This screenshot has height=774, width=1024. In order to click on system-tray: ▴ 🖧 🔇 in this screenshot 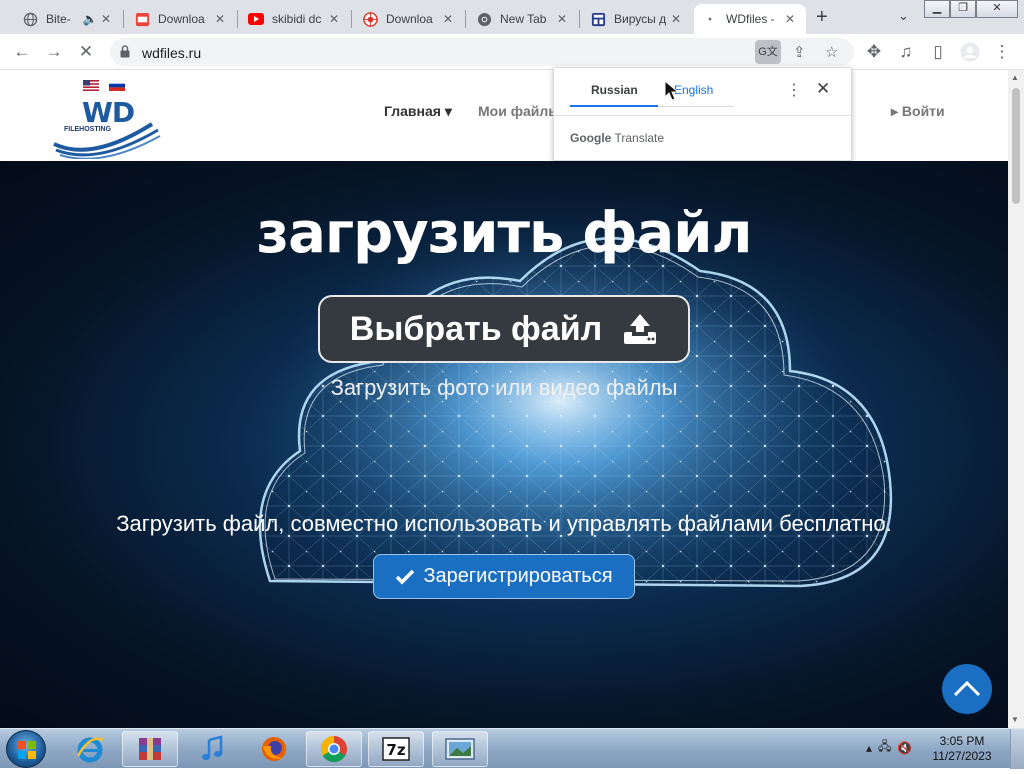, I will do `click(889, 747)`.